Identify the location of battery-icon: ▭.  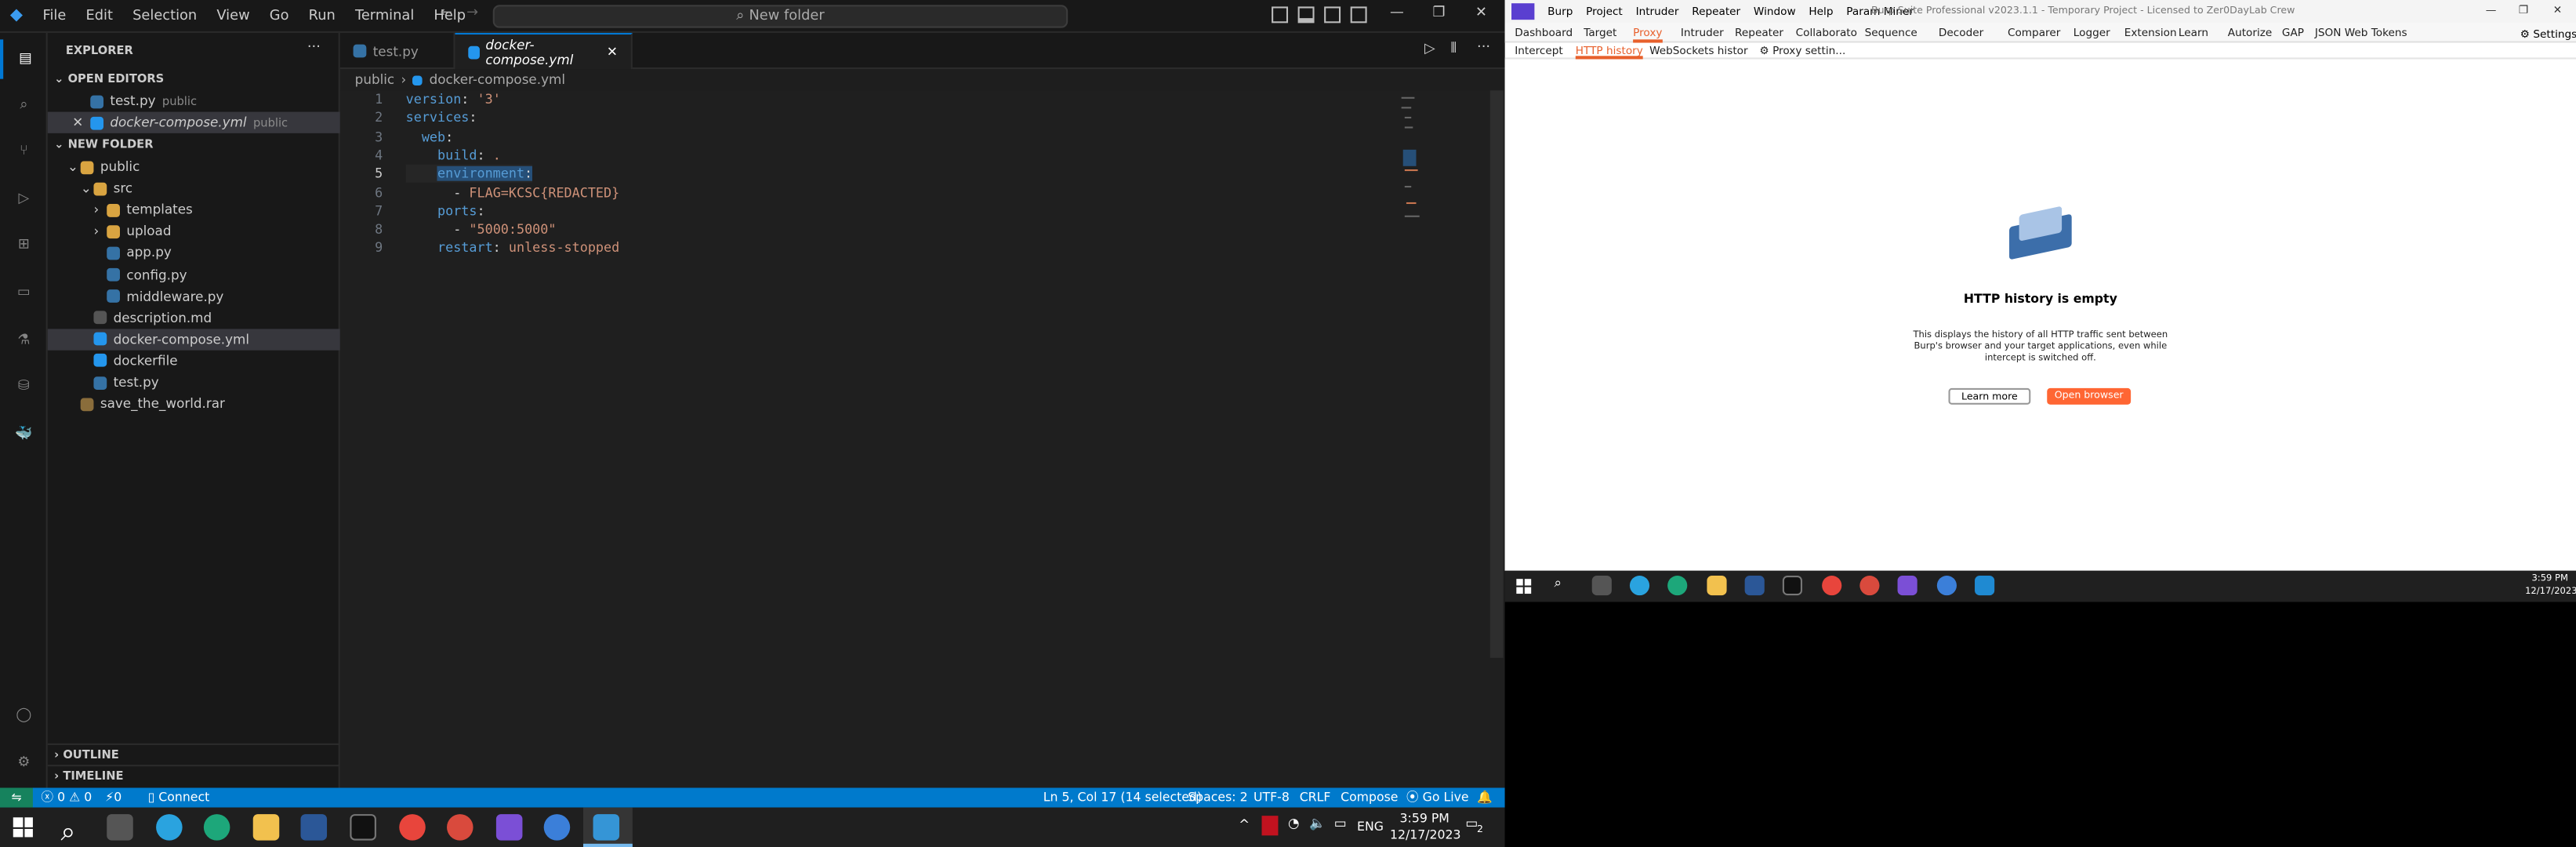
(1341, 823).